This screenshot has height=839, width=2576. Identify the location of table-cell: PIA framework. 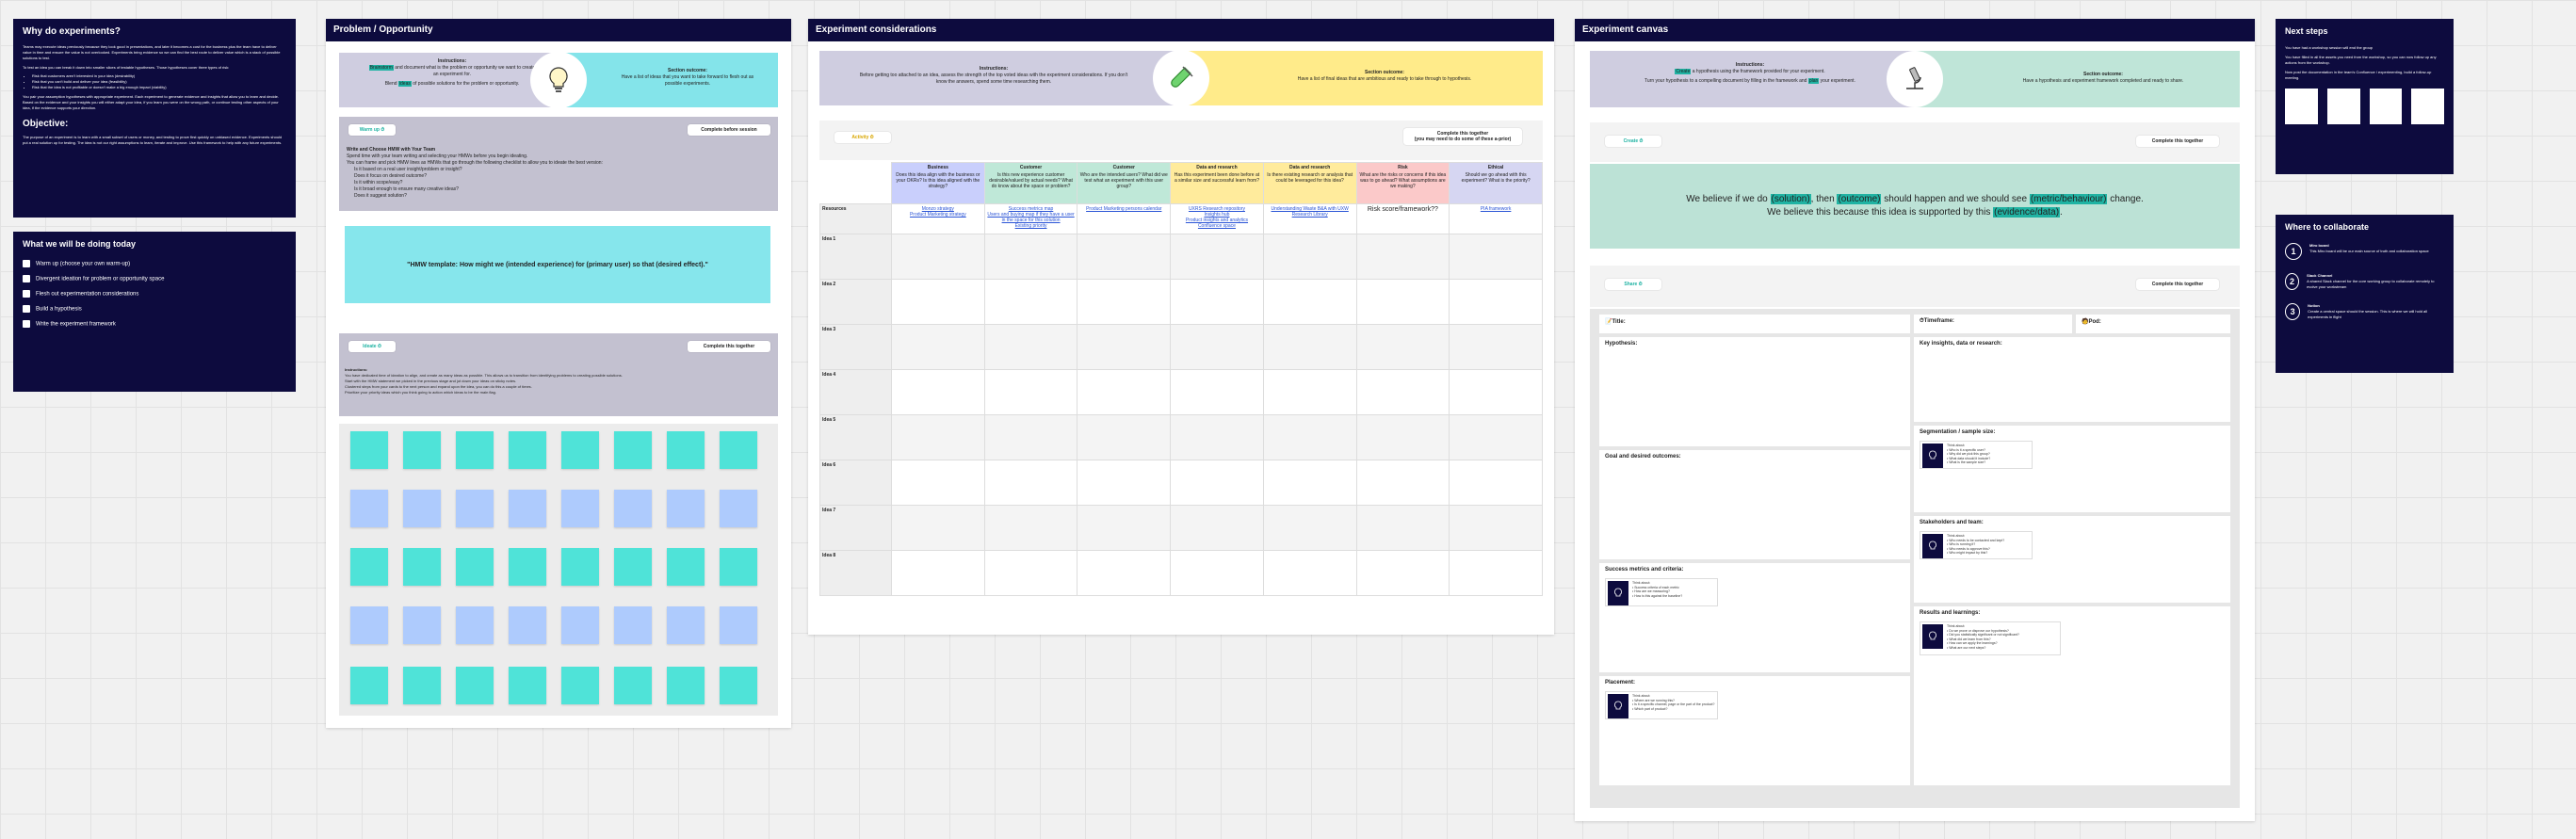
(1496, 218).